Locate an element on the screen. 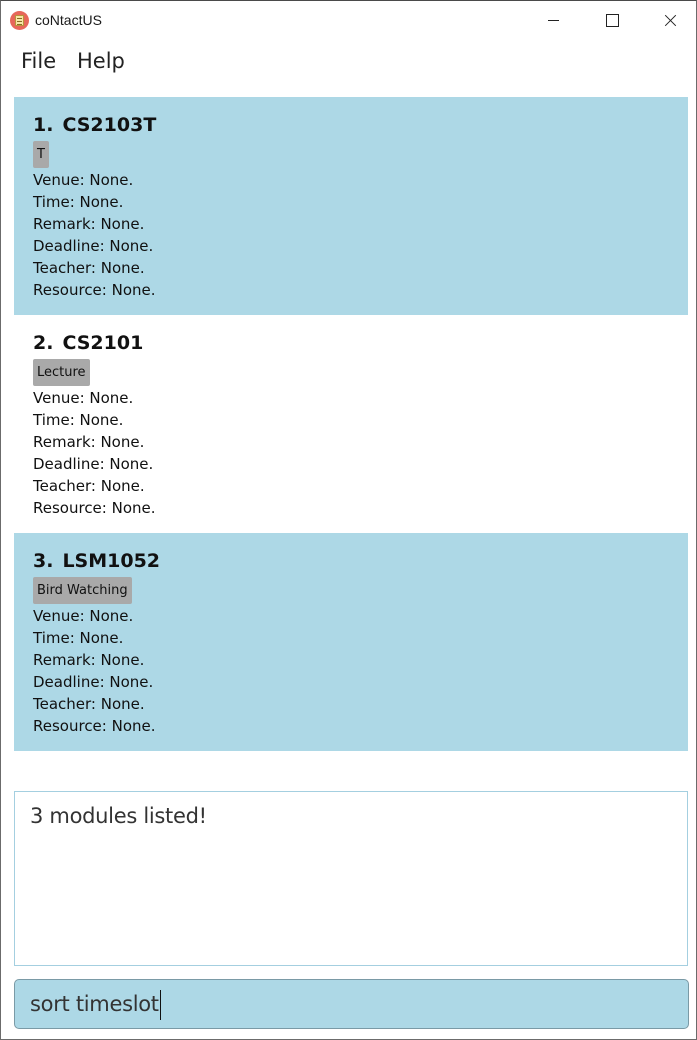 Image resolution: width=697 pixels, height=1040 pixels. command-input: sort timeslot is located at coordinates (95, 1004).